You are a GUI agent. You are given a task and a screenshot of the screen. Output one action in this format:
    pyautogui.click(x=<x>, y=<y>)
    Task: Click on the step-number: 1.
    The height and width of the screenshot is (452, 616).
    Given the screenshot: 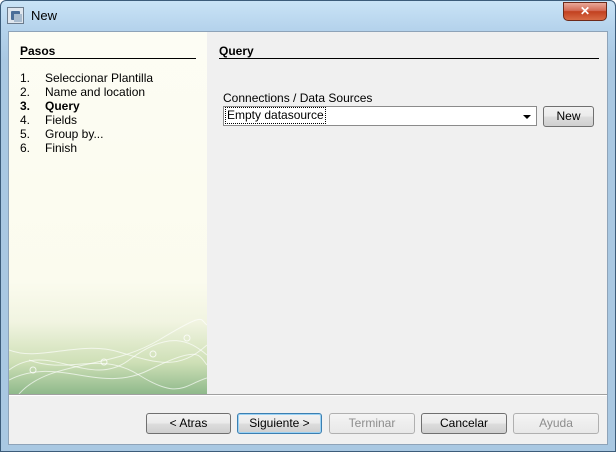 What is the action you would take?
    pyautogui.click(x=25, y=78)
    